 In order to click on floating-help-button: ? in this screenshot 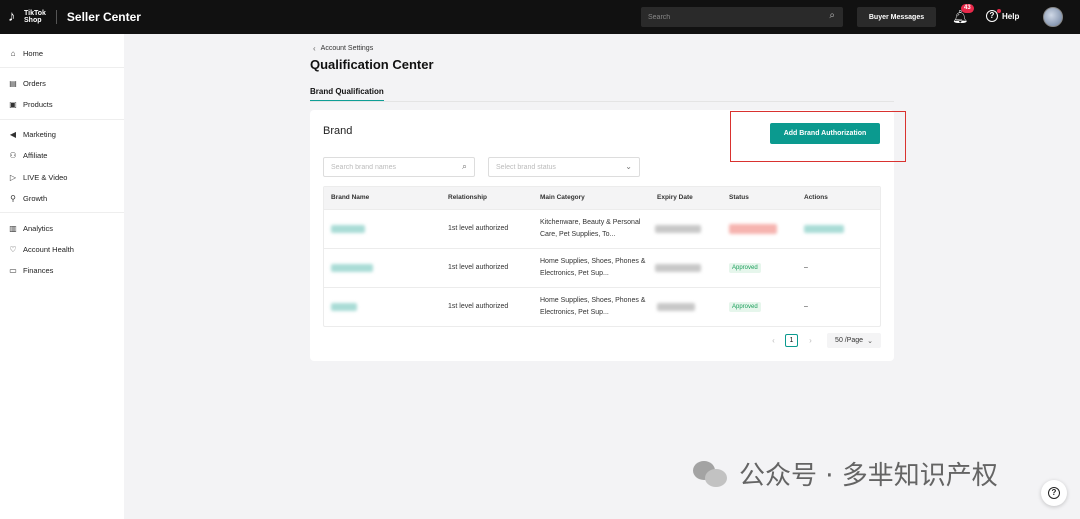, I will do `click(1054, 493)`.